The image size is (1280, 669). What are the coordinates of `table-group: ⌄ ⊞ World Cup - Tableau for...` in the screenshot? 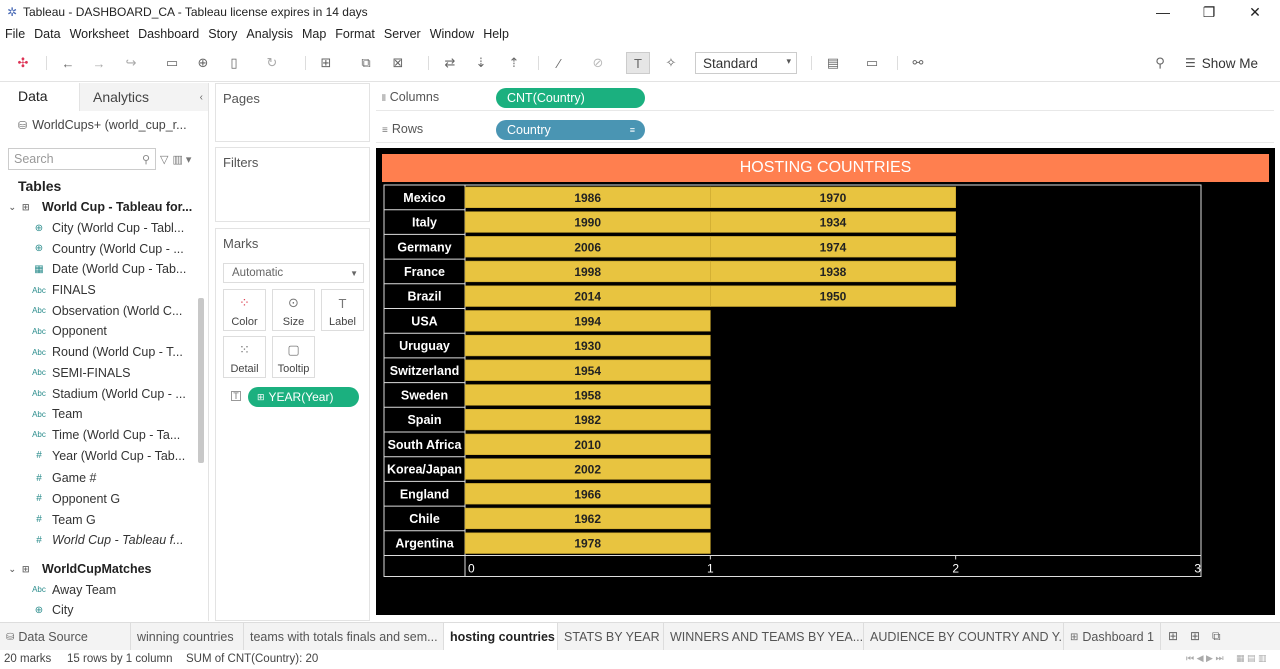 It's located at (97, 207).